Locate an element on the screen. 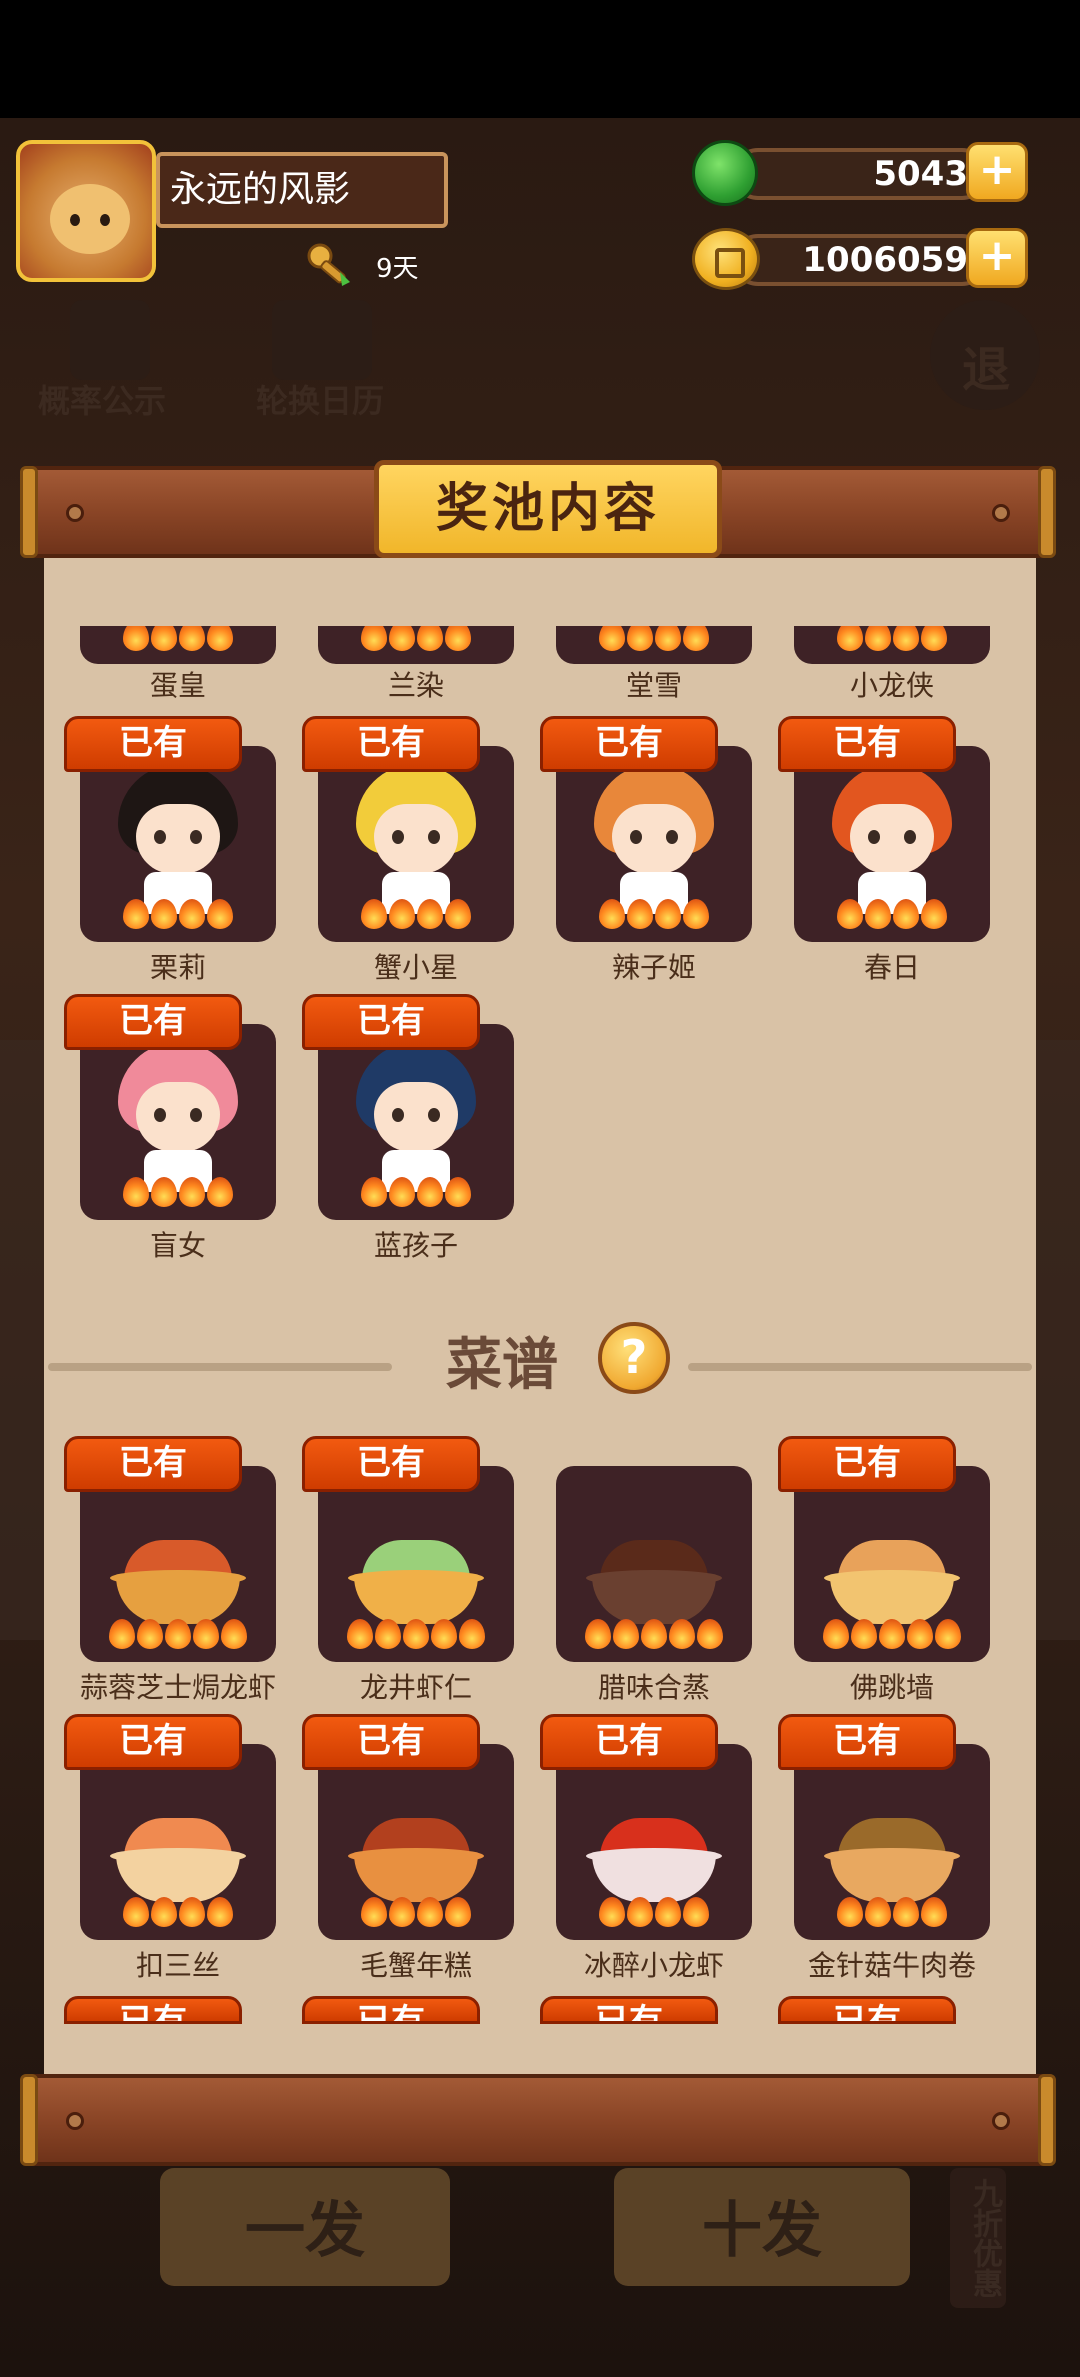 This screenshot has height=2377, width=1080. chef-name: 盲女 is located at coordinates (177, 1245).